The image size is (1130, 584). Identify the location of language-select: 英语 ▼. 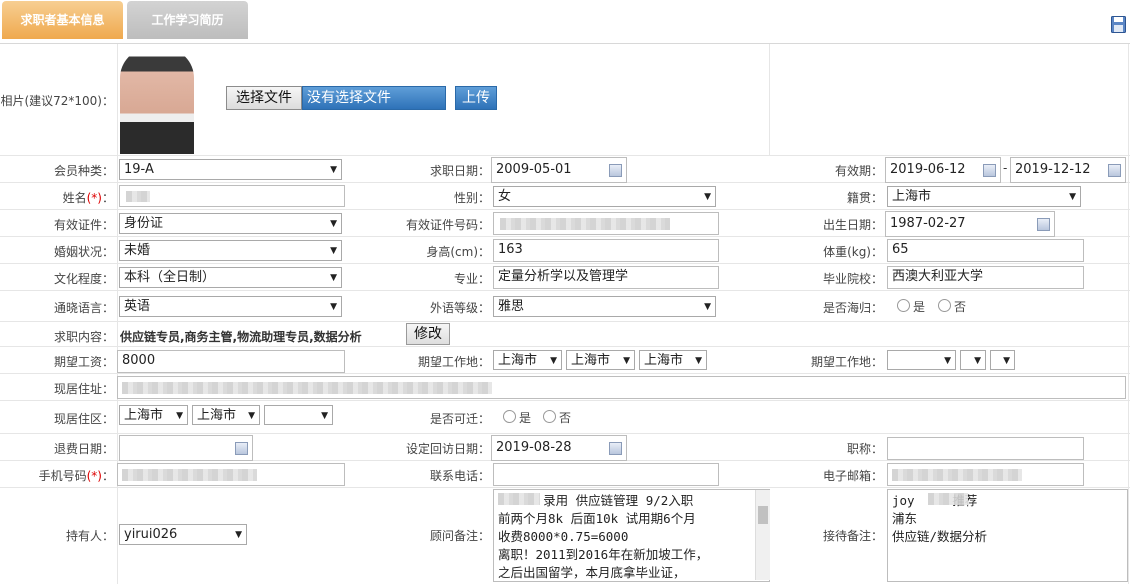
(230, 306).